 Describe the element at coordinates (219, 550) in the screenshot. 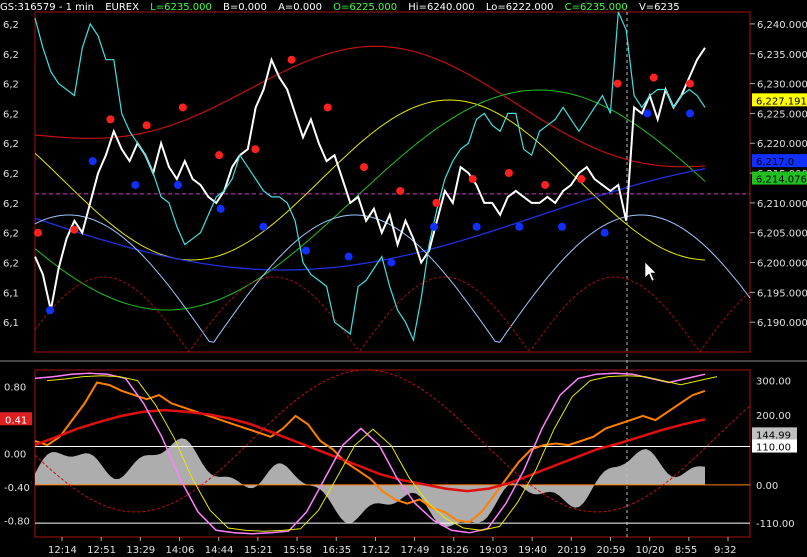

I see `time-tick-label: 14:44` at that location.